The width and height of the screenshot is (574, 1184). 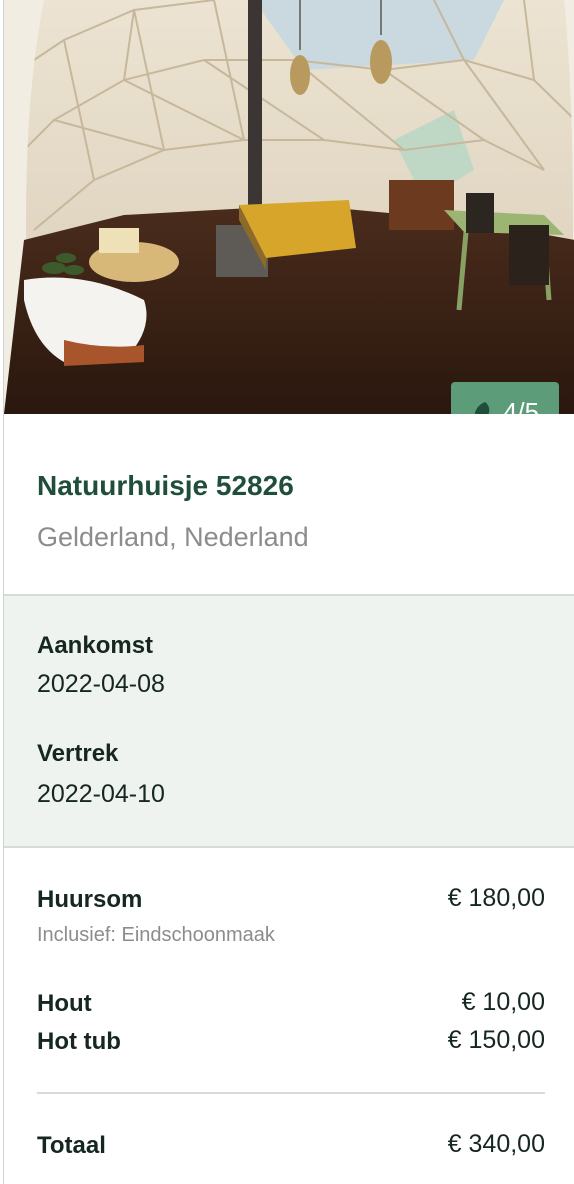 I want to click on total-label: Totaal, so click(x=71, y=1145).